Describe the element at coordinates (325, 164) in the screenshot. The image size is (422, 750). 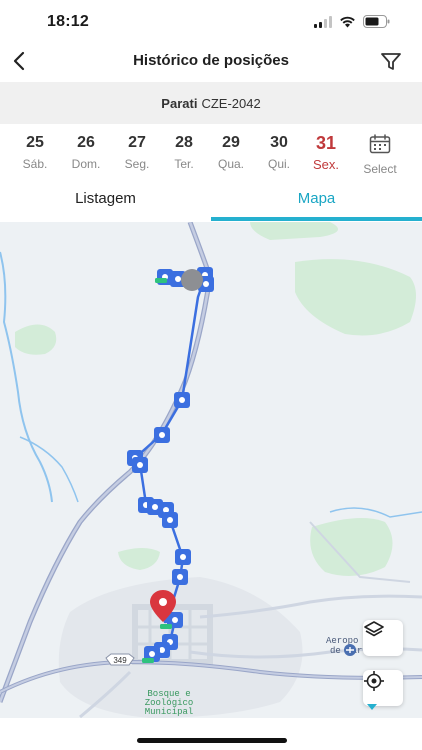
I see `date-weekday: Sex.` at that location.